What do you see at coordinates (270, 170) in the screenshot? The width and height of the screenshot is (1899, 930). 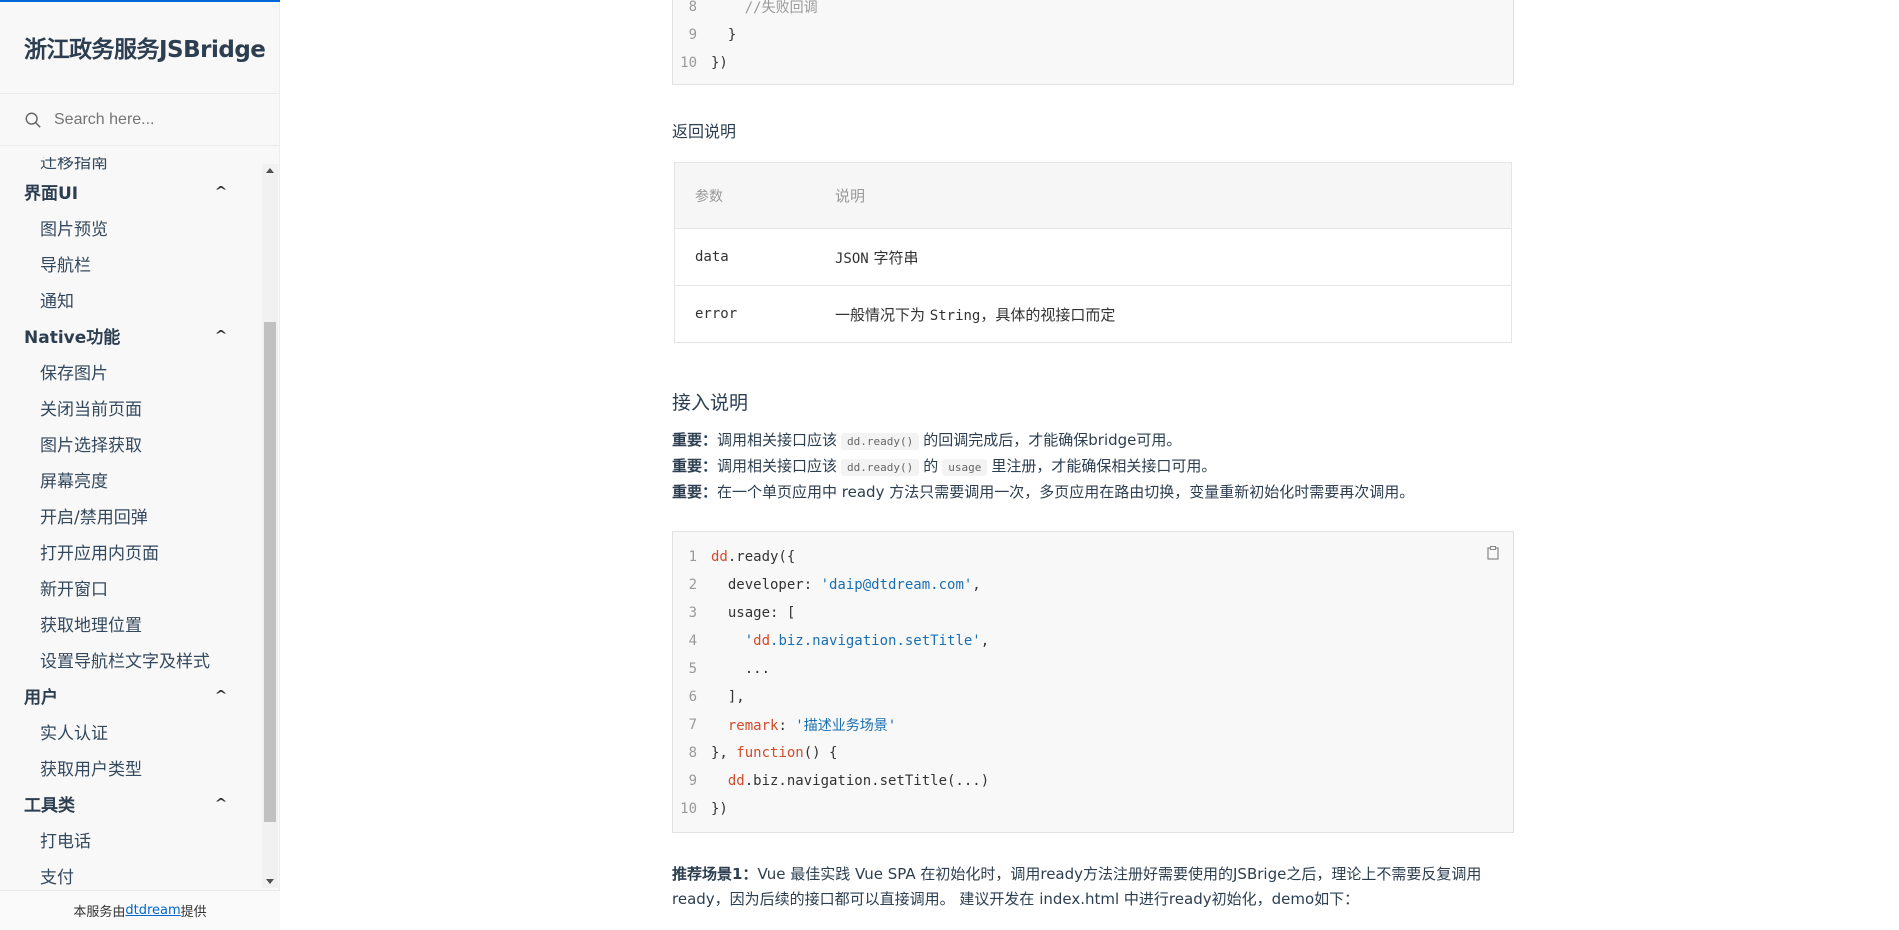 I see `scroll-up-icon` at bounding box center [270, 170].